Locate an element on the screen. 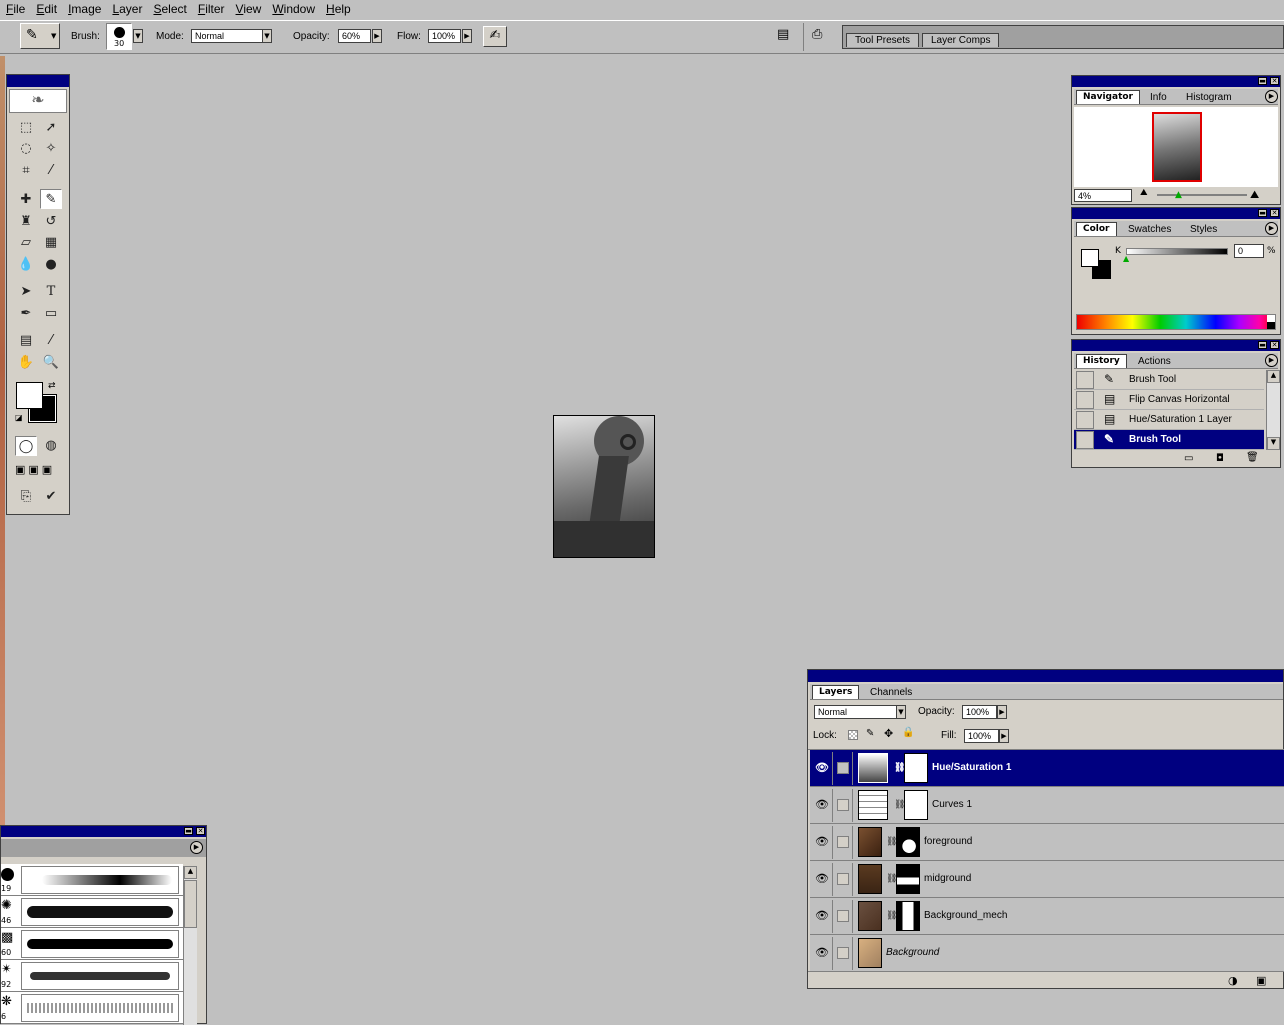 This screenshot has width=1284, height=1025. fill-input: 100% is located at coordinates (981, 736).